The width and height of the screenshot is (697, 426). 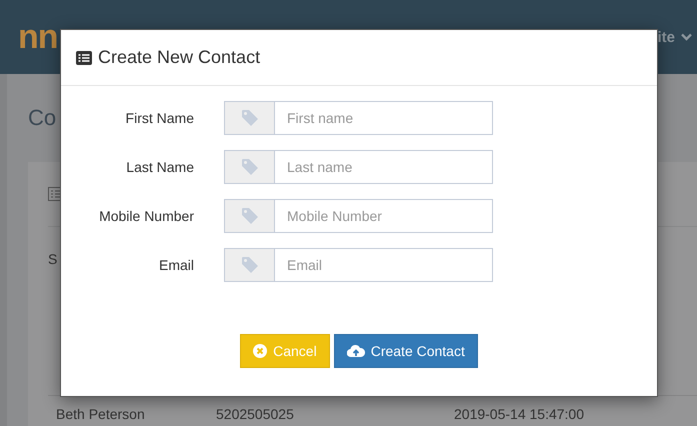 I want to click on input-field: Mobile Number, so click(x=383, y=216).